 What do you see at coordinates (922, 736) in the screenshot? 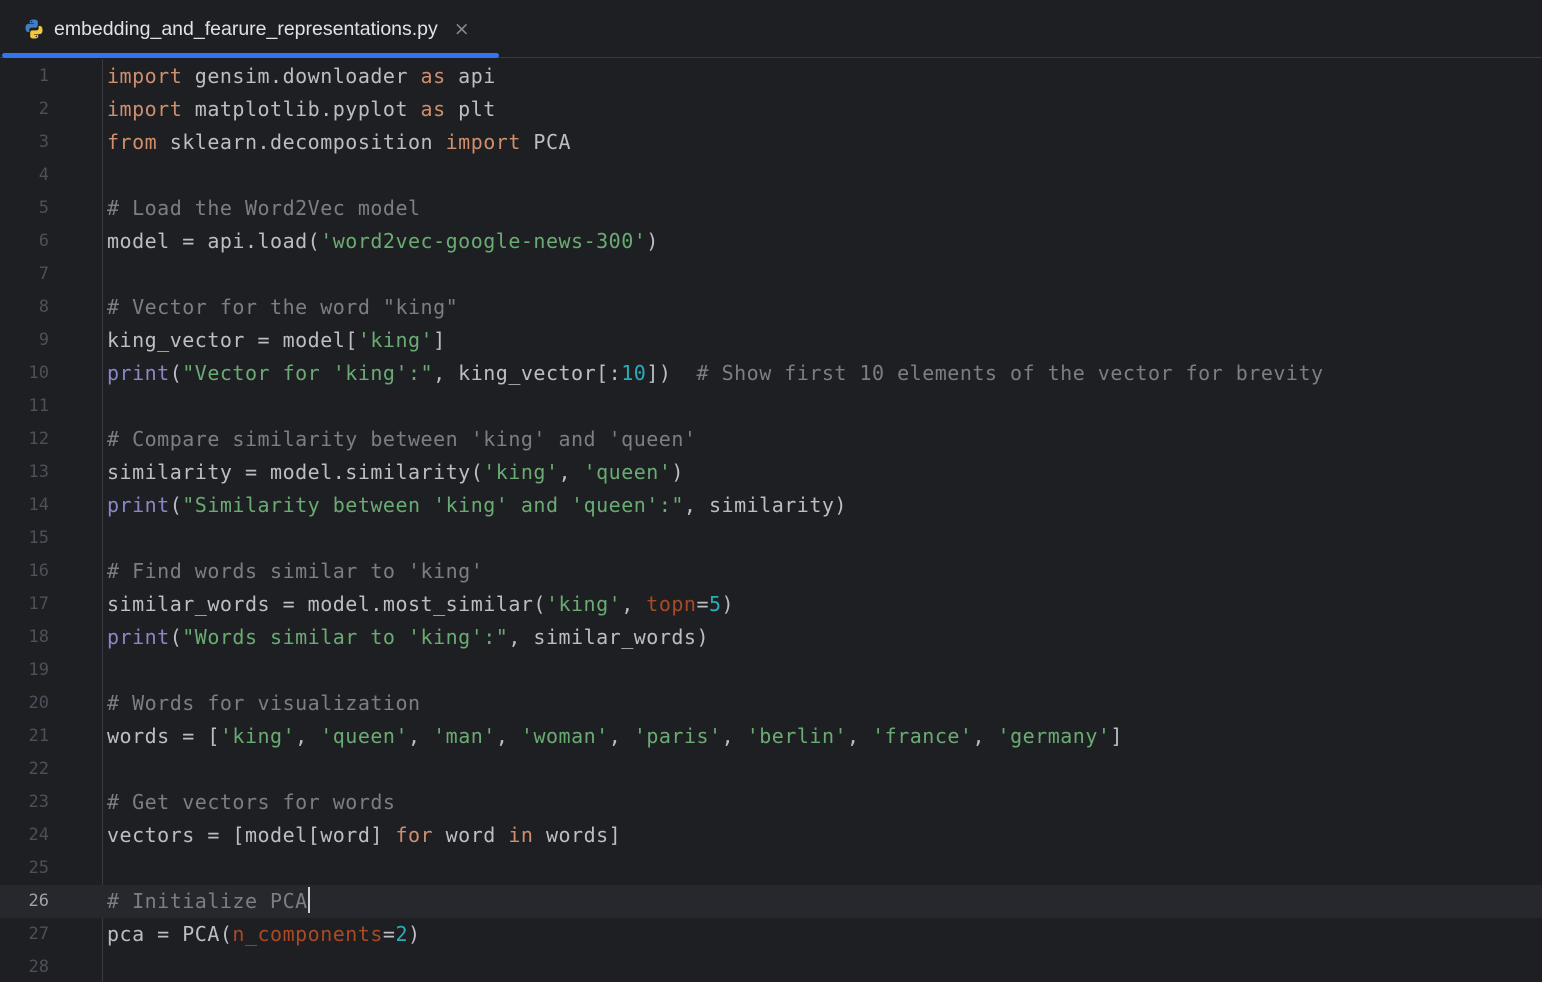
I see `code-token: 'france'` at bounding box center [922, 736].